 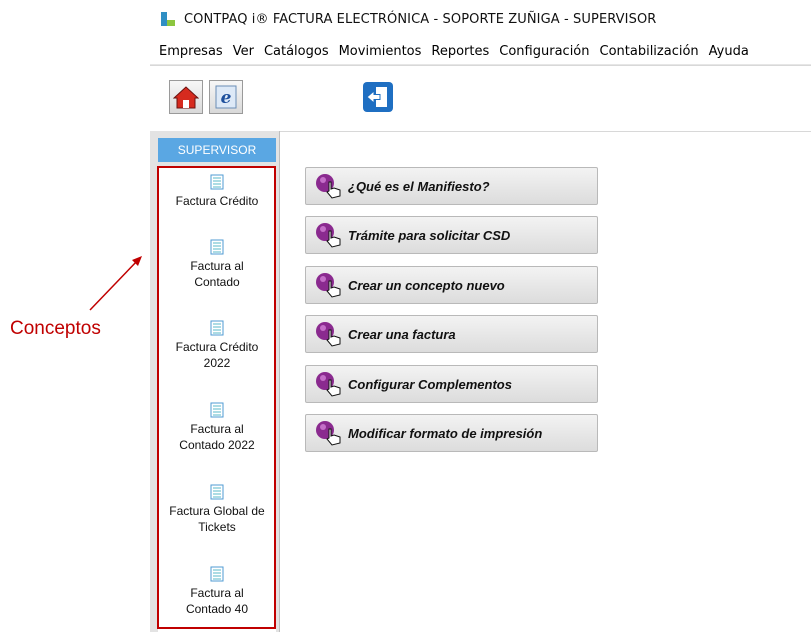 What do you see at coordinates (380, 51) in the screenshot?
I see `menu-movimientos: Movimientos` at bounding box center [380, 51].